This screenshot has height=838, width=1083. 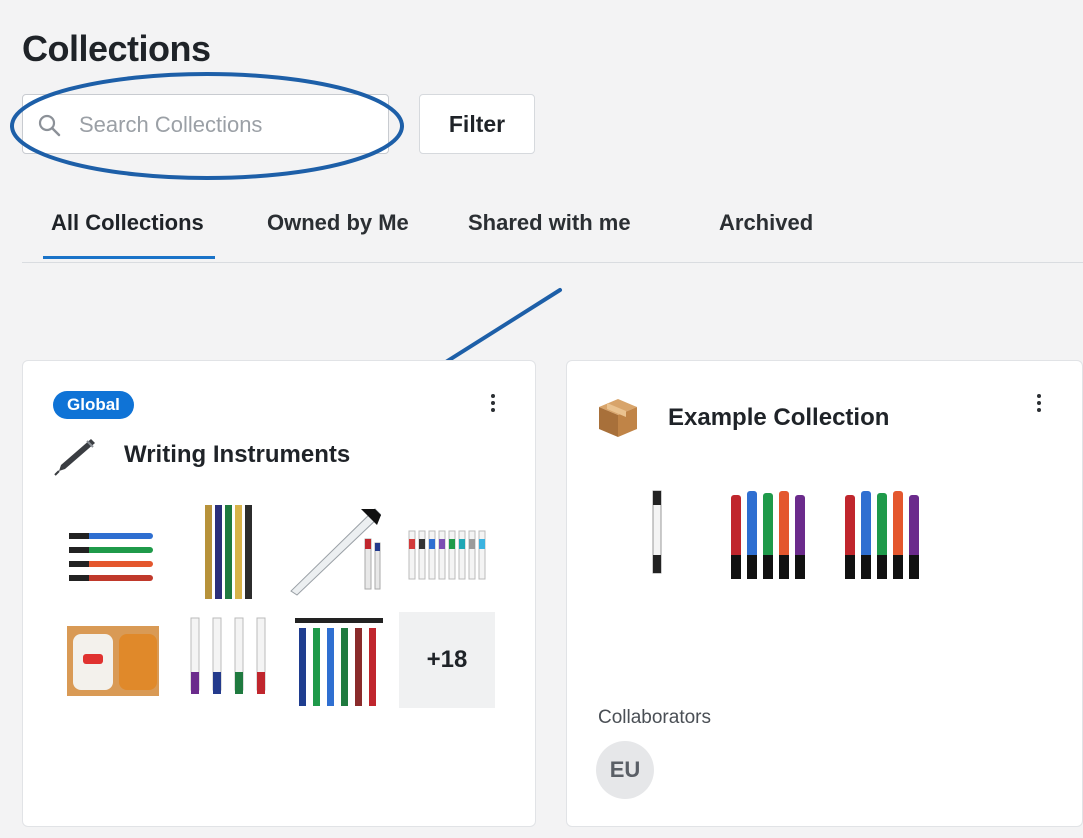 What do you see at coordinates (93, 405) in the screenshot?
I see `global-badge: Global` at bounding box center [93, 405].